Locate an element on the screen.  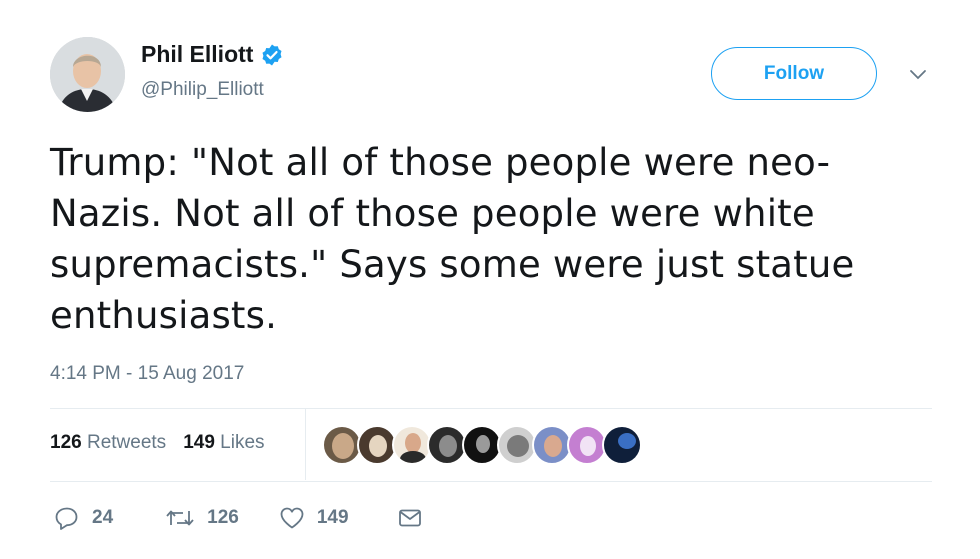
tweet-stats: 126 Retweets 149 Likes is located at coordinates (157, 443).